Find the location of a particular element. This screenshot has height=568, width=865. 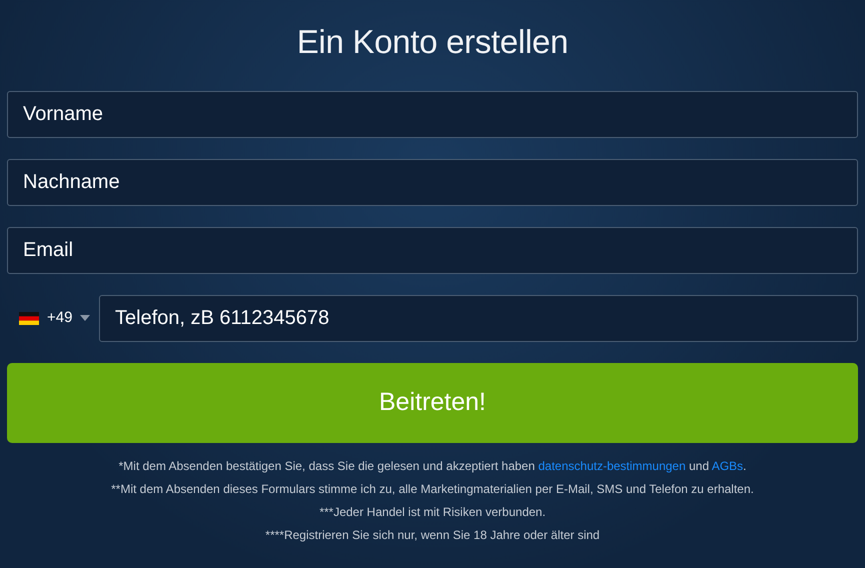

disclaimer-text: **Mit dem Absenden dieses Formulars stimme ich zu, alle Marketingmaterialien per E-Mail, SMS und Telefon zu erhalten. is located at coordinates (432, 489).